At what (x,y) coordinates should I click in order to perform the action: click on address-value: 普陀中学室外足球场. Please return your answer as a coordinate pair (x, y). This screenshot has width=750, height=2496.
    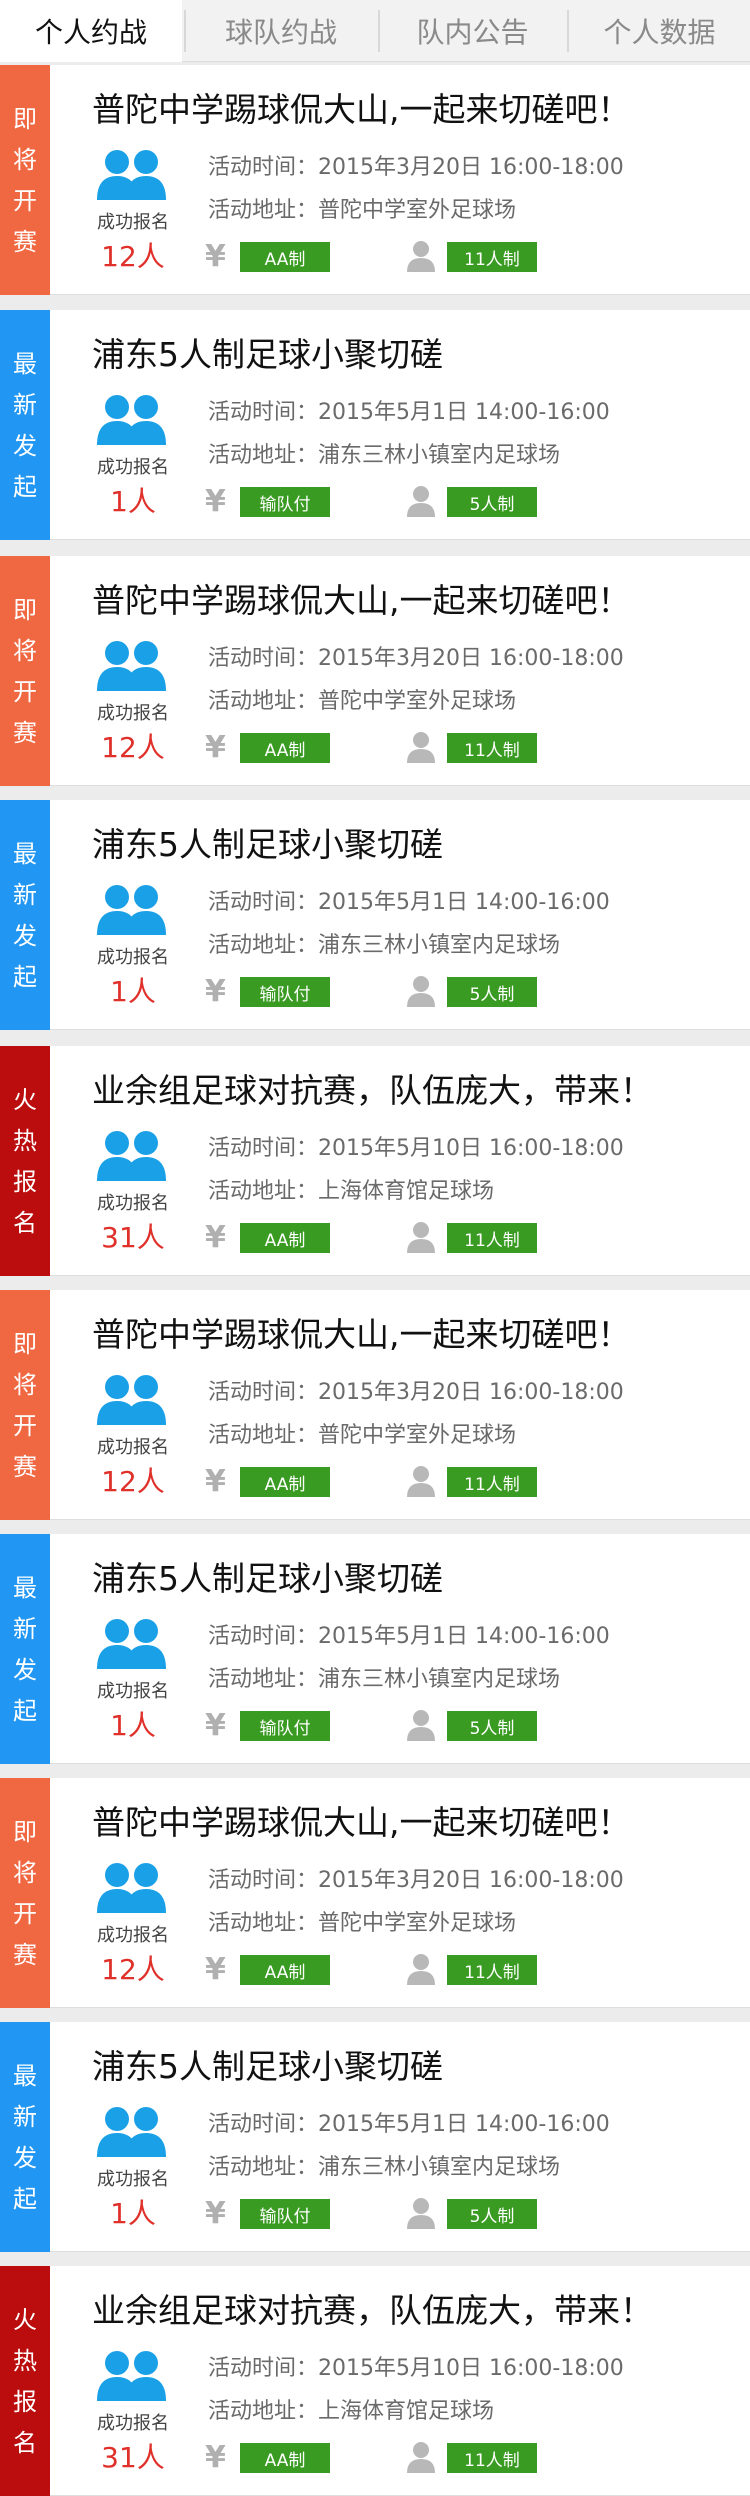
    Looking at the image, I should click on (417, 210).